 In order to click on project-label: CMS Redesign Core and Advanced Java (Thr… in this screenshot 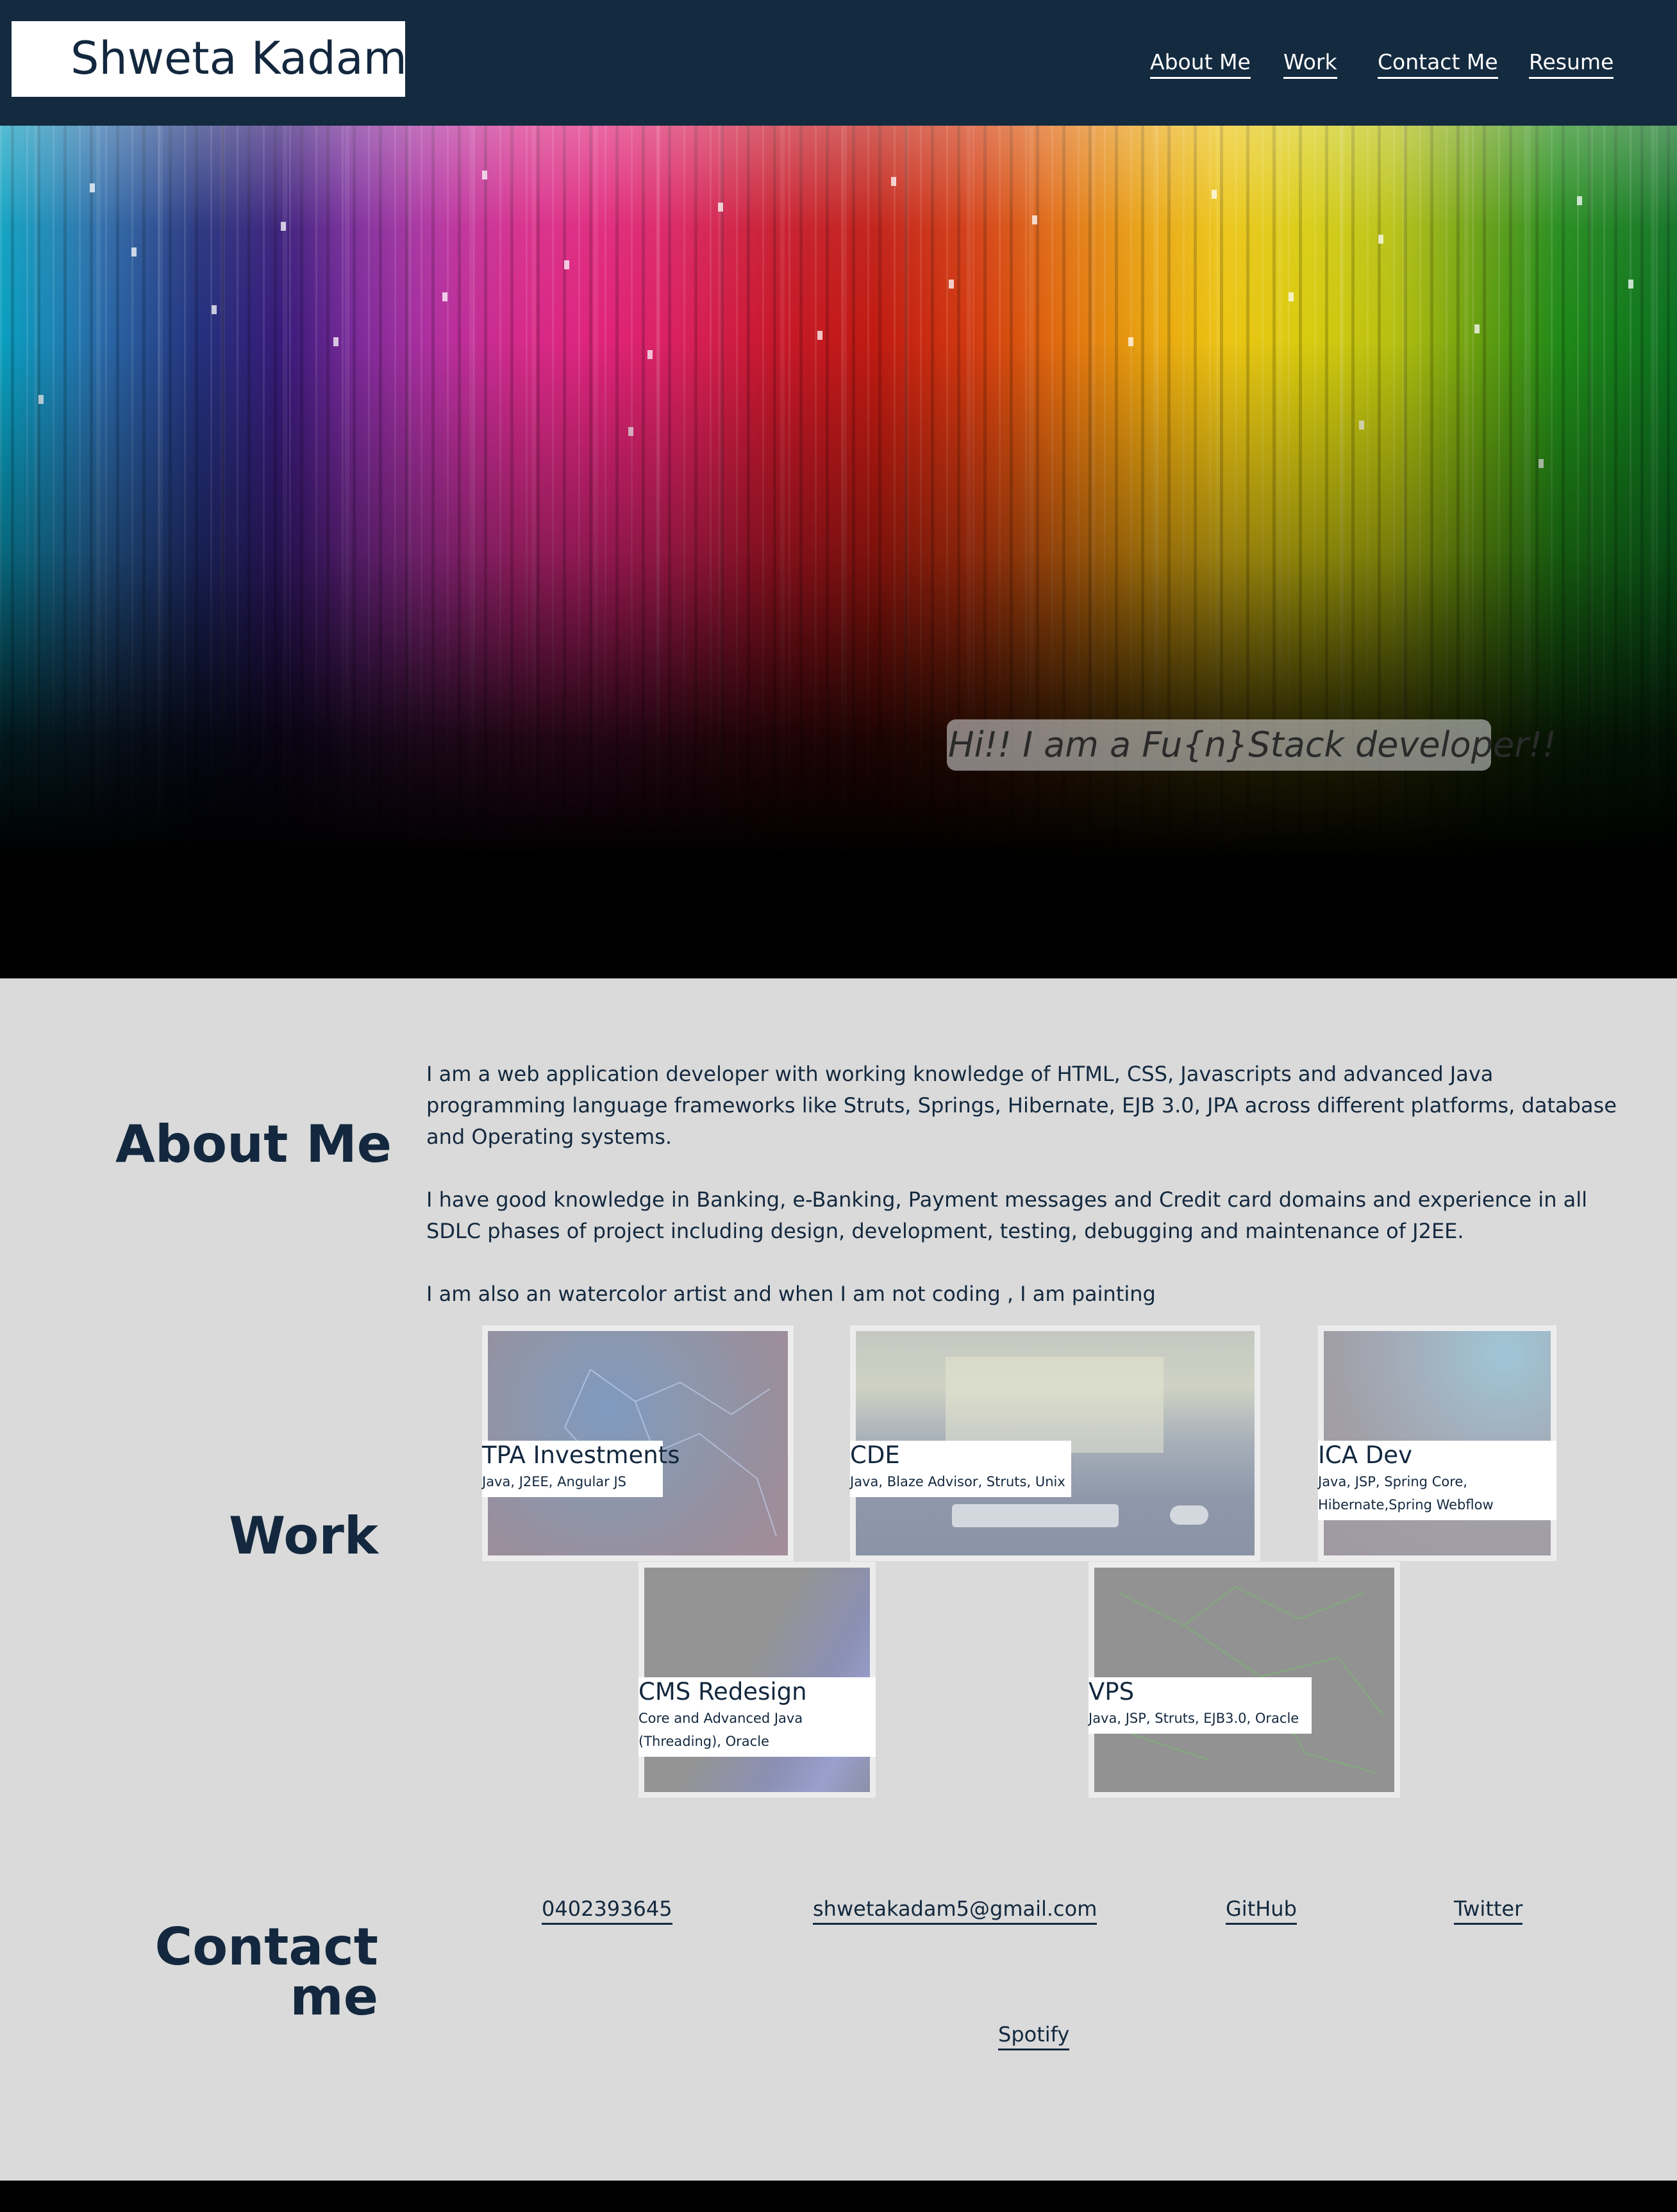, I will do `click(757, 1717)`.